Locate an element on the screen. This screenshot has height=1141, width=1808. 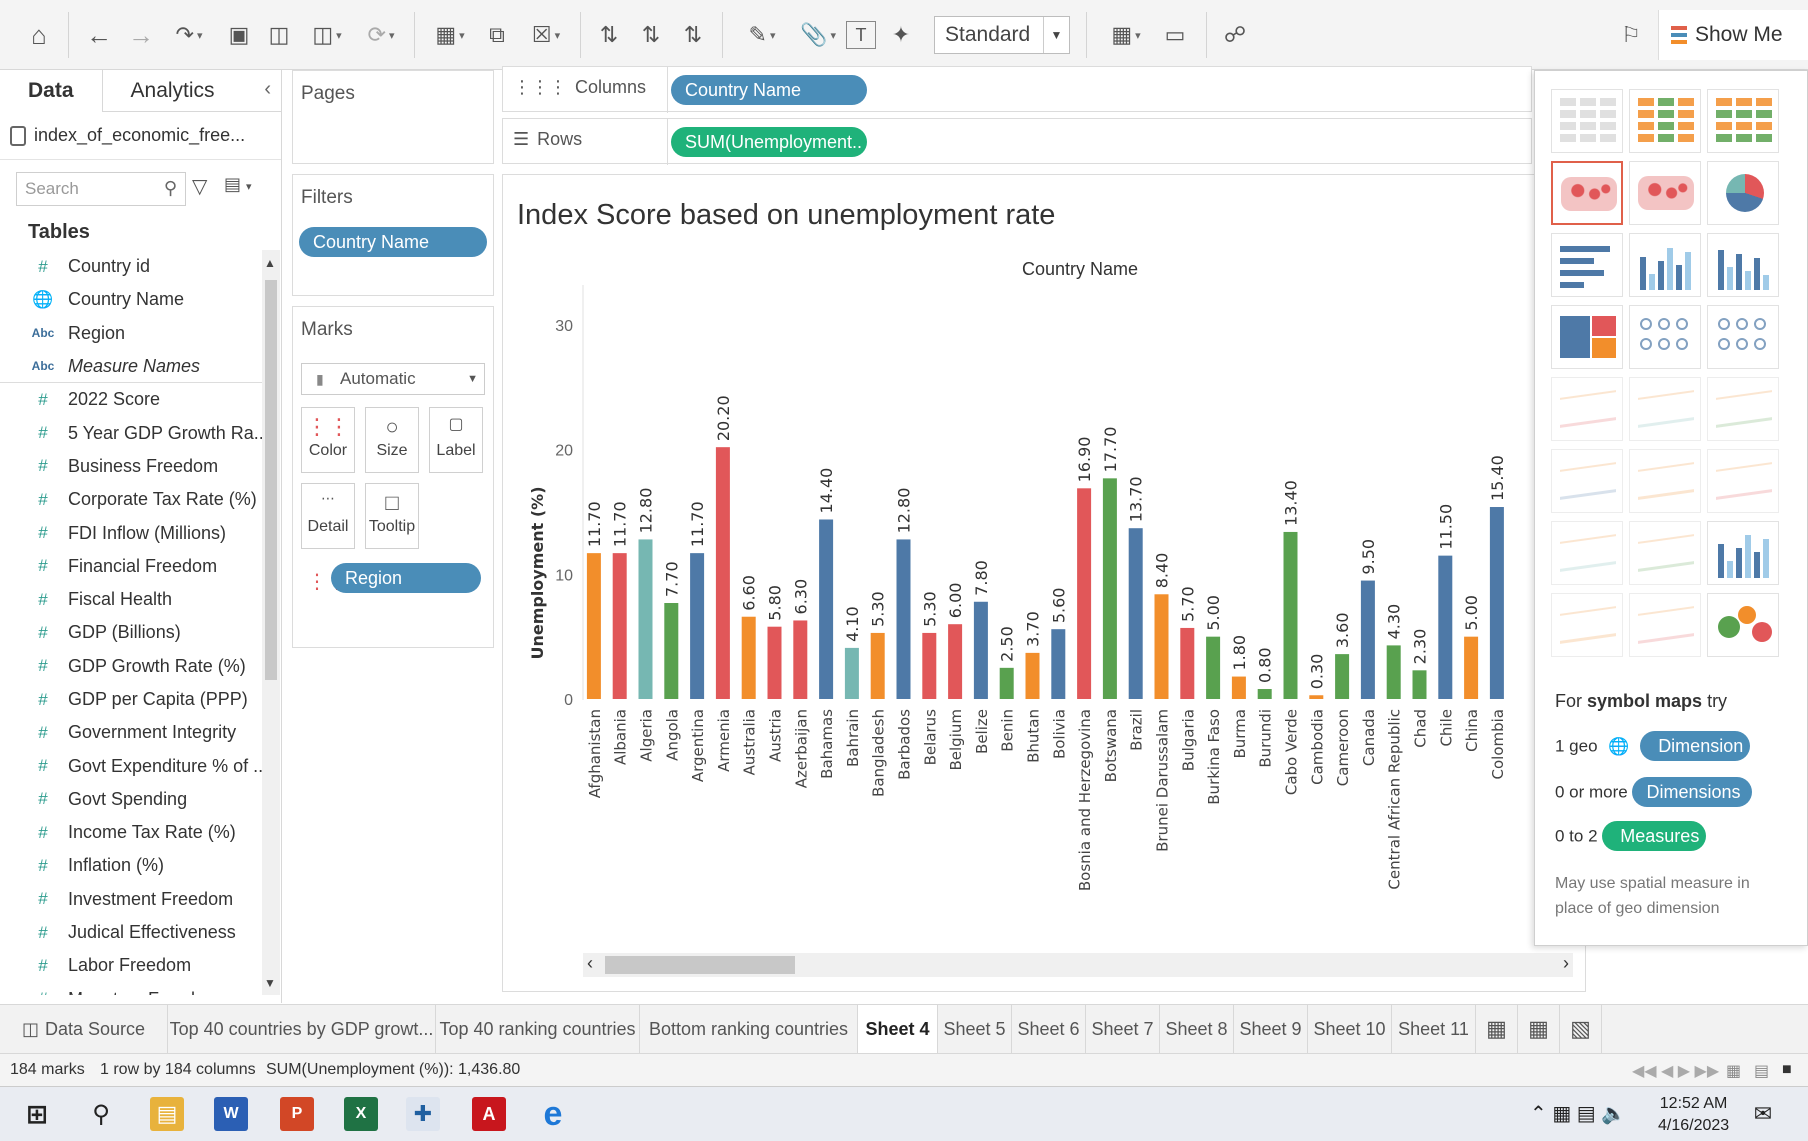
tab-sheet-11: Sheet 11 is located at coordinates (1434, 1029).